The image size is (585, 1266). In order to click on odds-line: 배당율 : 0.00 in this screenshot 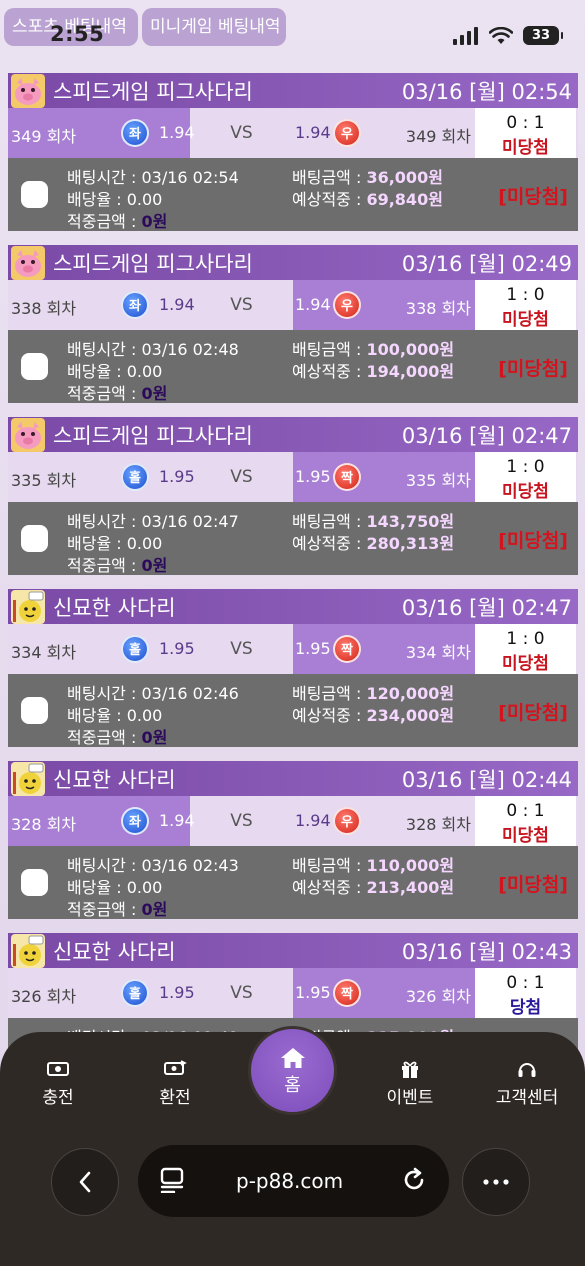, I will do `click(114, 370)`.